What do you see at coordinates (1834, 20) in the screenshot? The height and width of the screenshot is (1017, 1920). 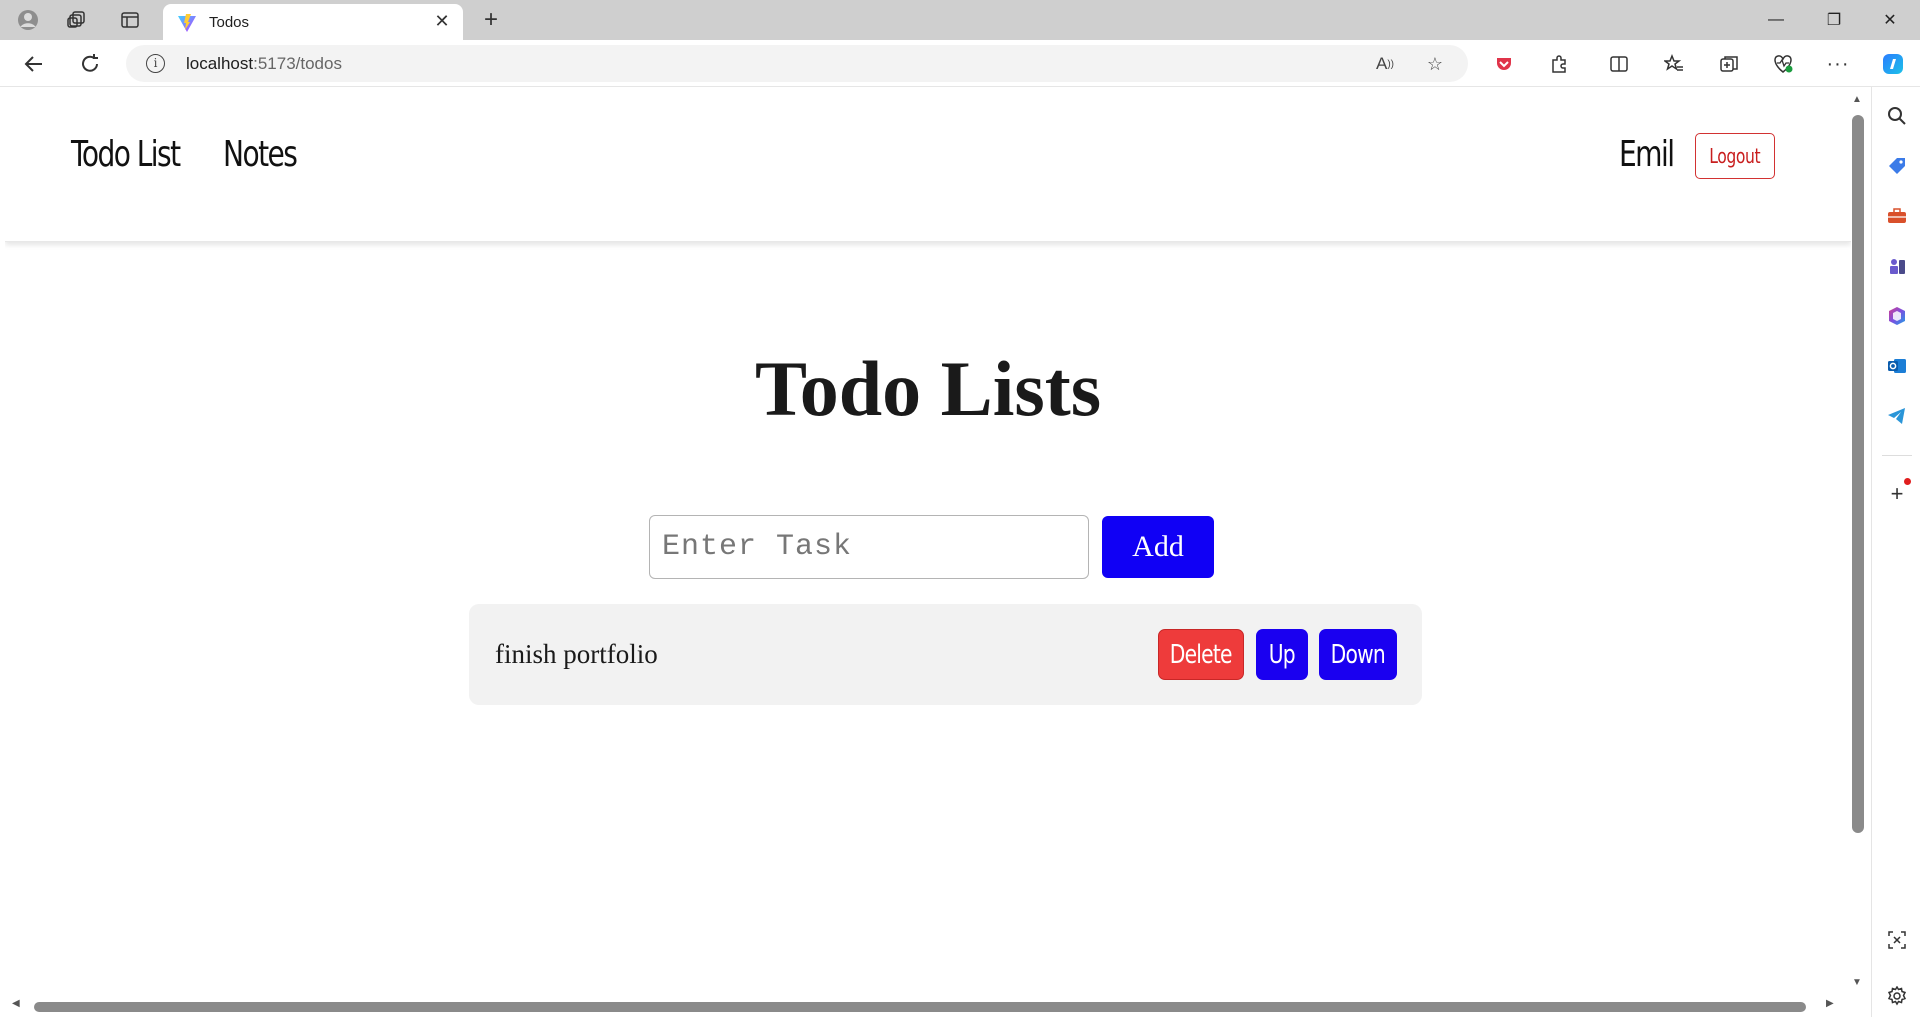 I see `restore-icon: ❐` at bounding box center [1834, 20].